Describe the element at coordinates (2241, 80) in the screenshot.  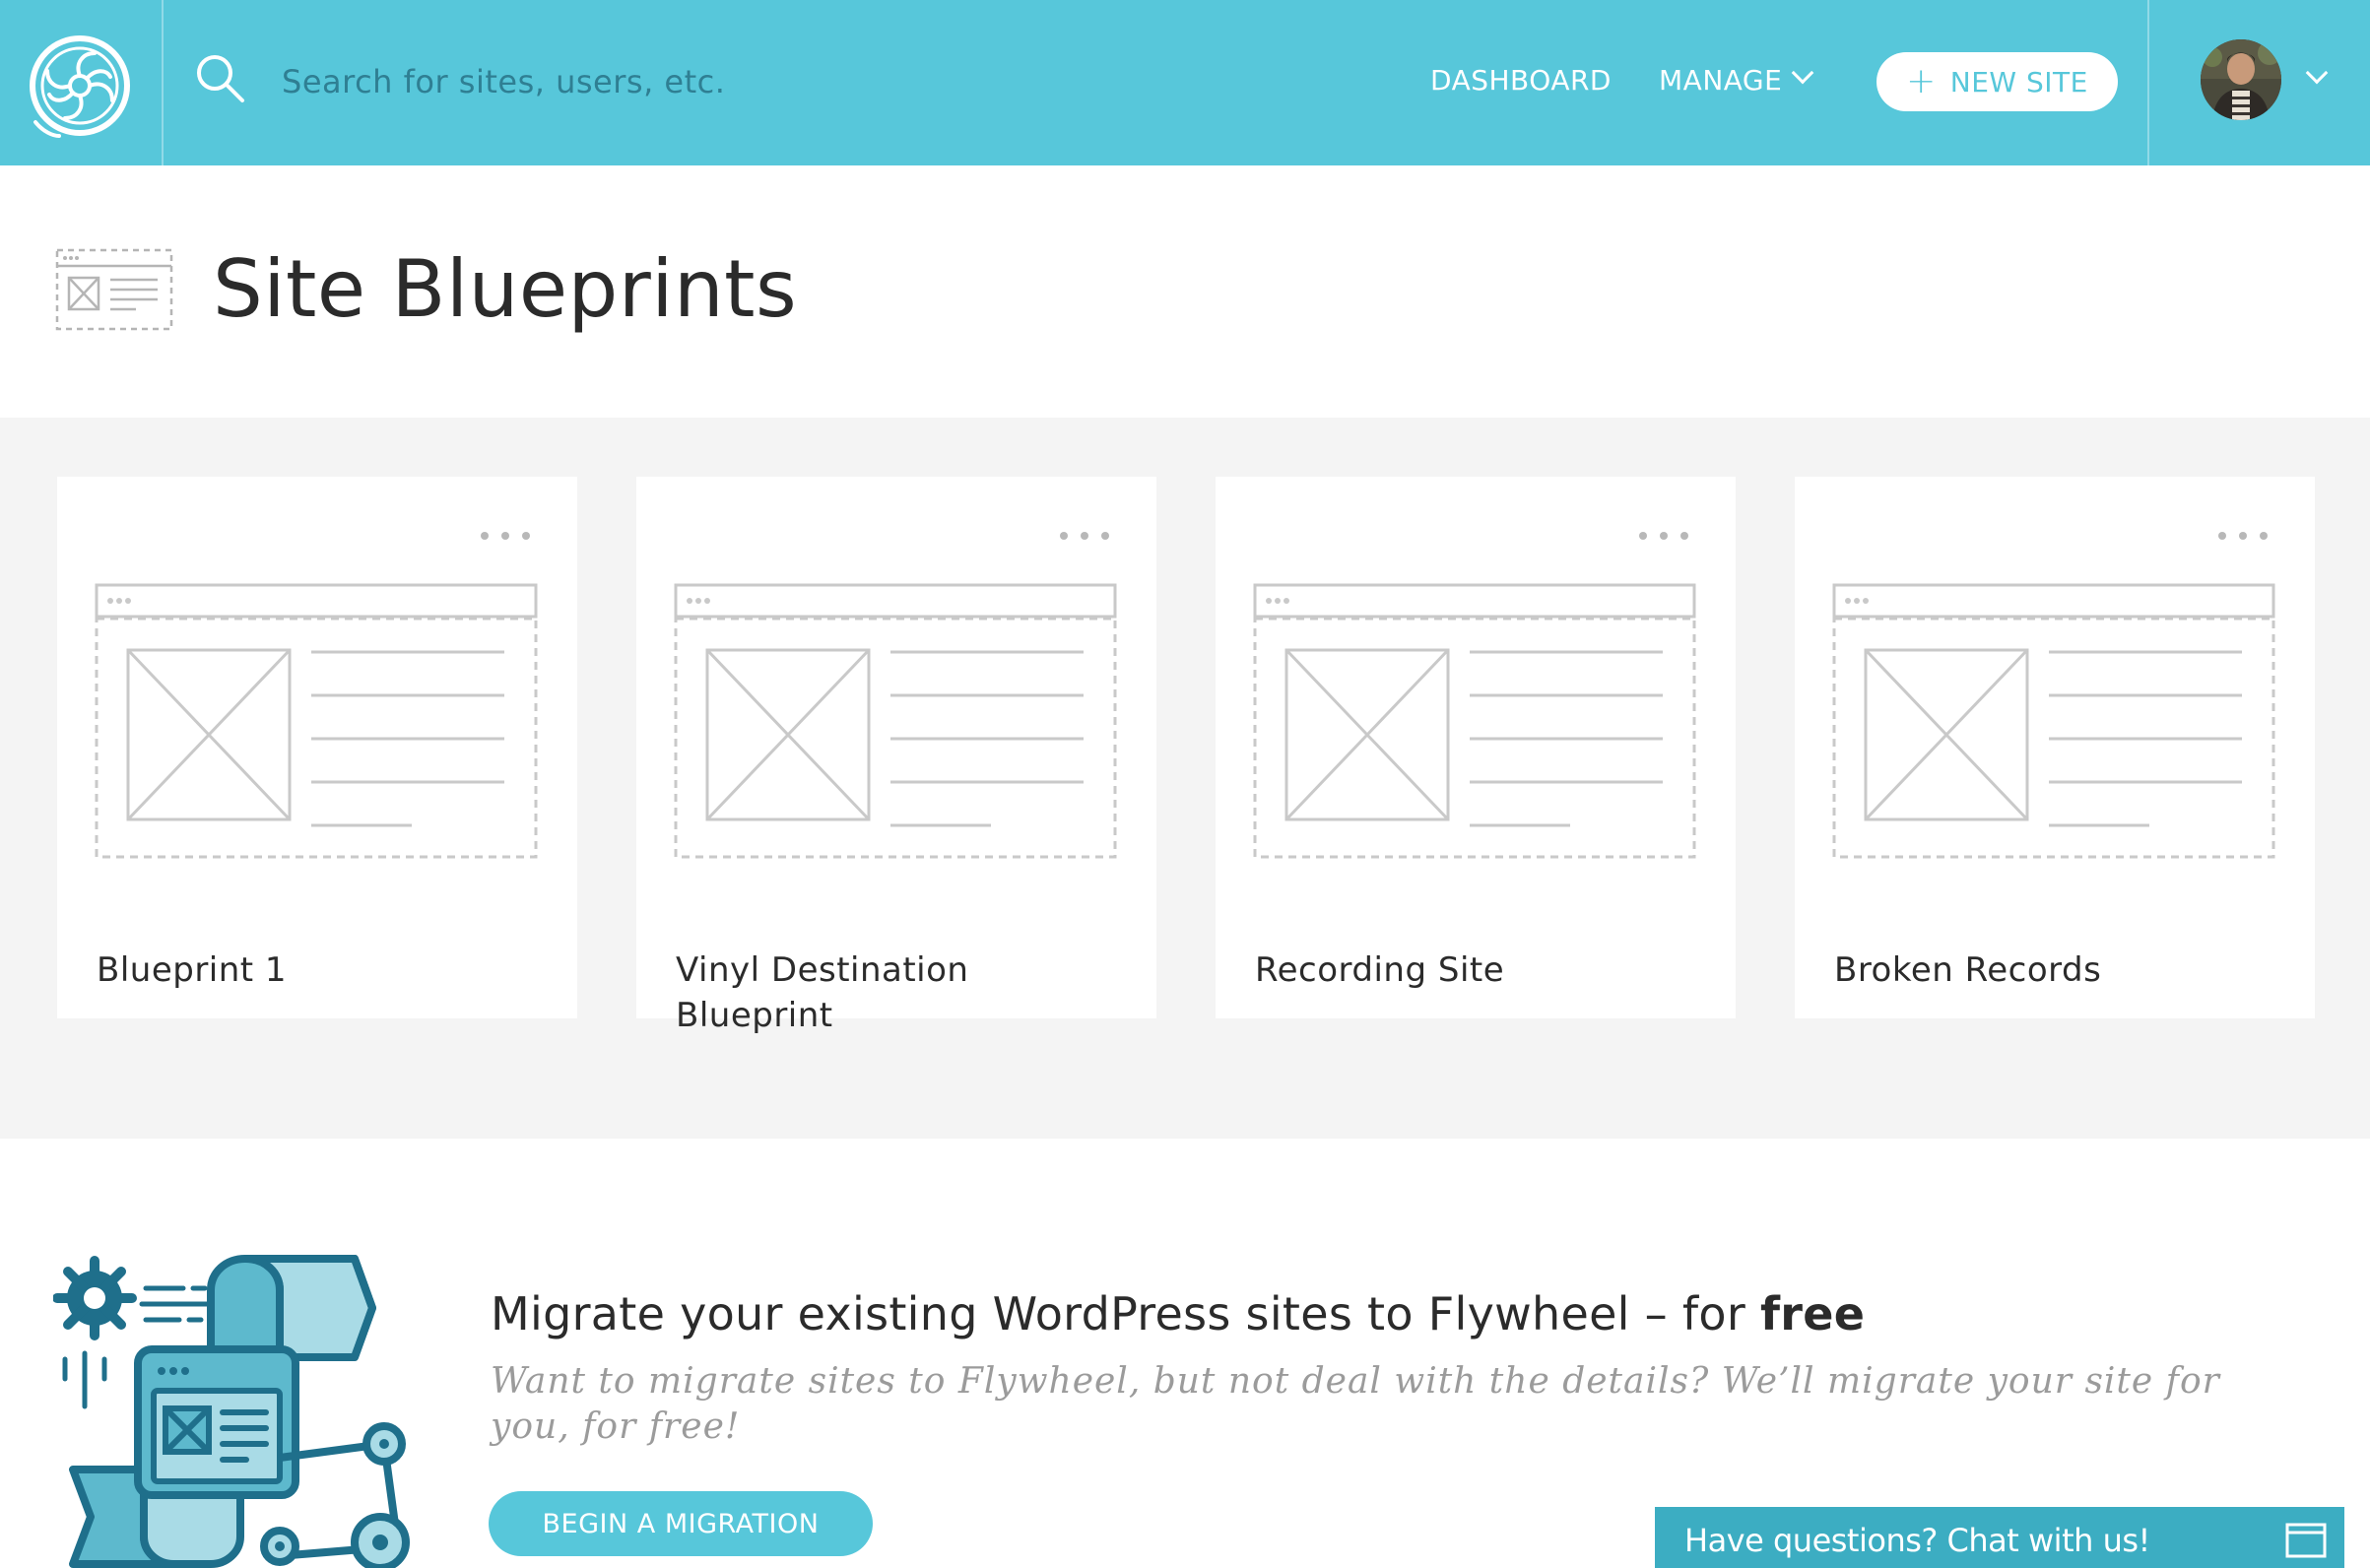
I see `avatar` at that location.